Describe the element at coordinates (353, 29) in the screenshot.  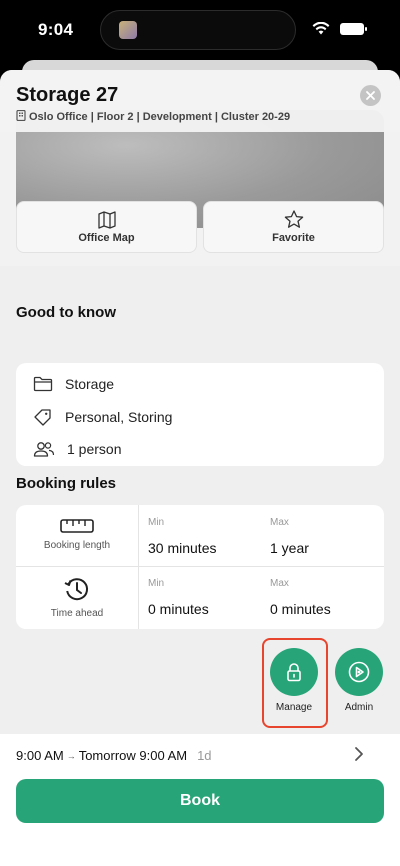
I see `battery-icon` at that location.